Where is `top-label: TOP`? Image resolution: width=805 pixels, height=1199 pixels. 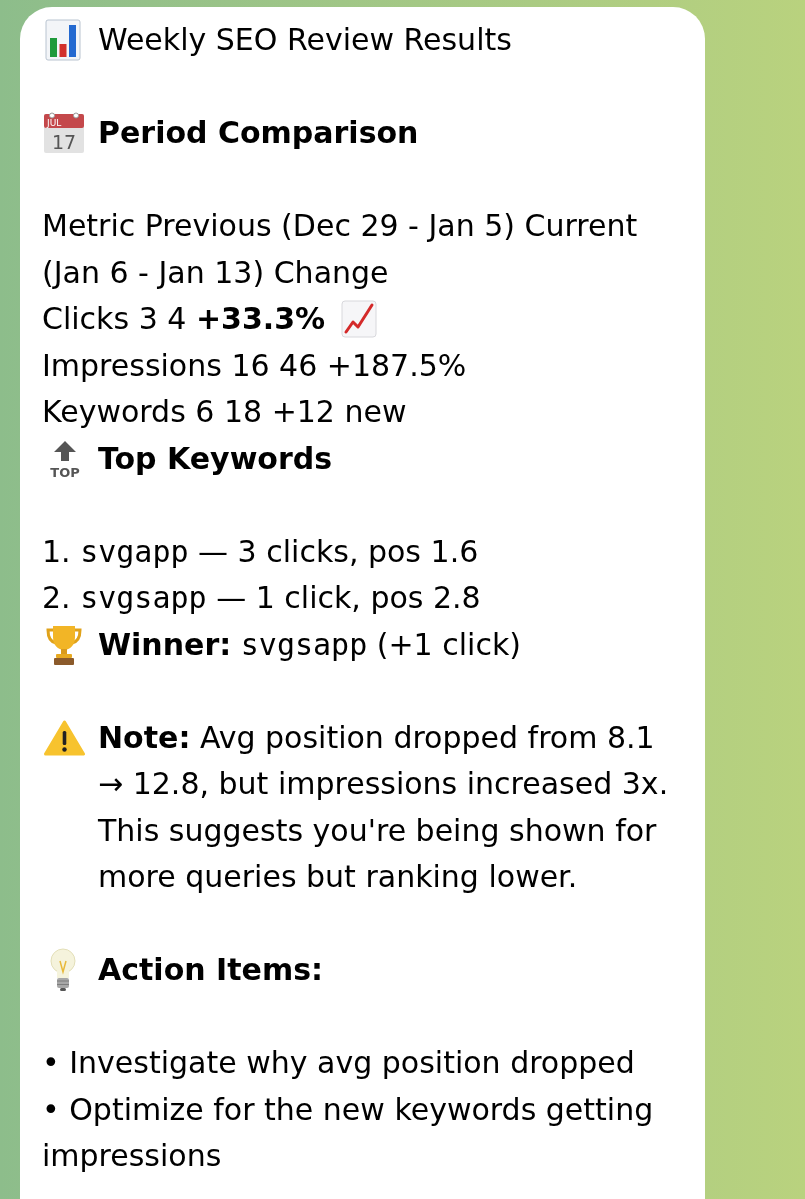 top-label: TOP is located at coordinates (65, 471).